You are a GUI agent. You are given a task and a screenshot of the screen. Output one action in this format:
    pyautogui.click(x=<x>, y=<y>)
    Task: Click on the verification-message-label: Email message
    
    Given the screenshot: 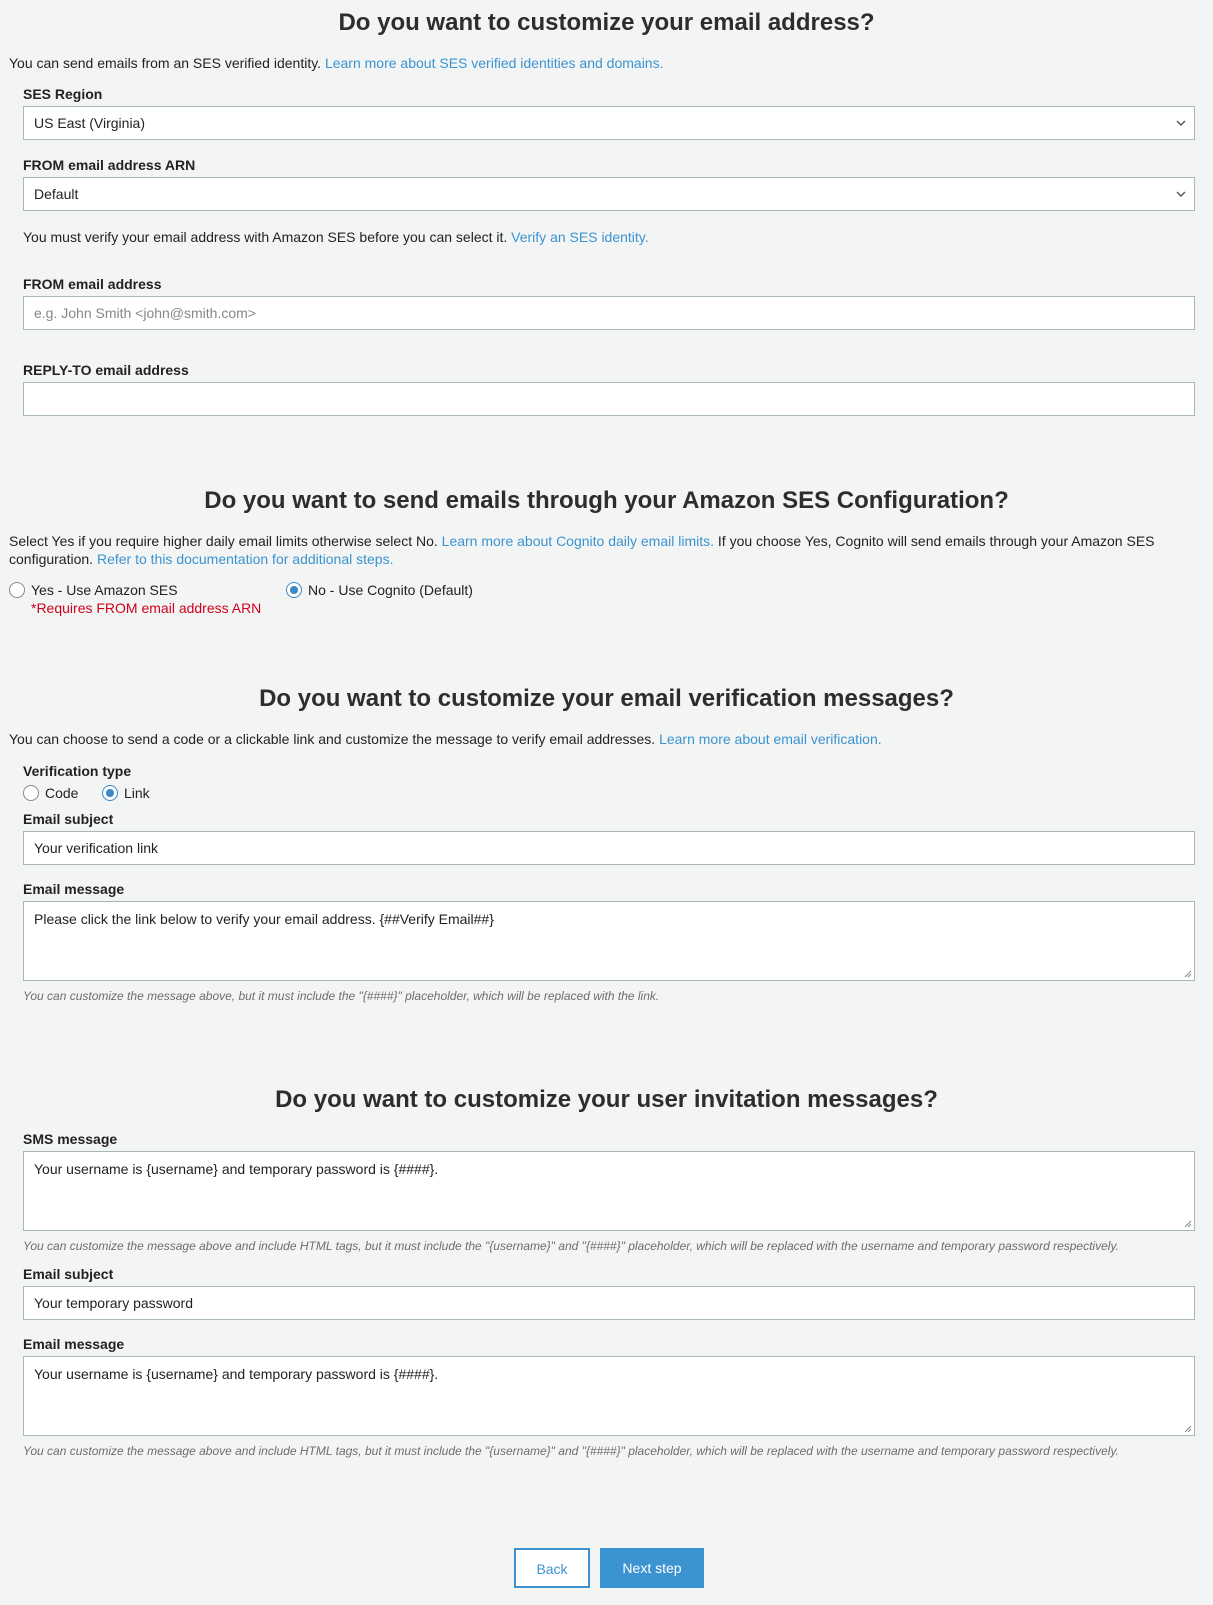 What is the action you would take?
    pyautogui.click(x=74, y=889)
    